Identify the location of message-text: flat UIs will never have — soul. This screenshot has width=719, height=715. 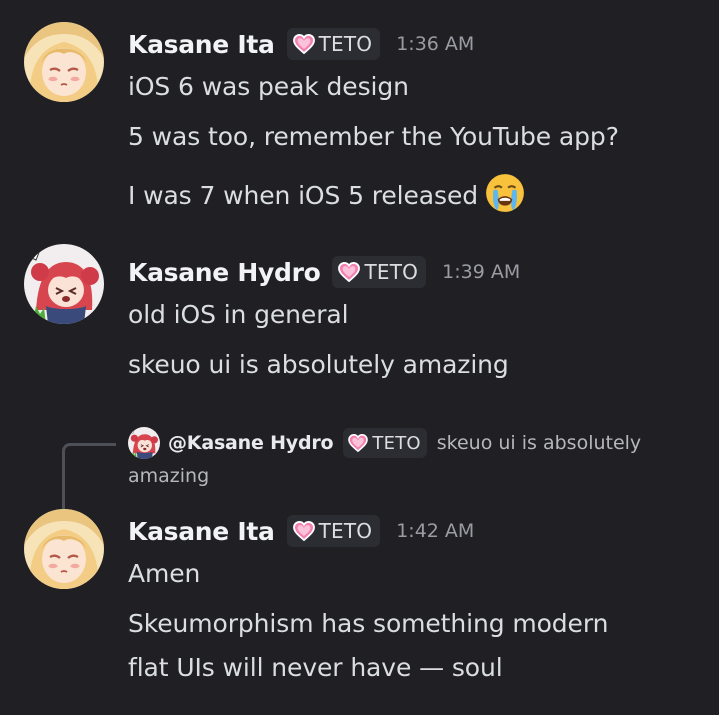
(315, 667).